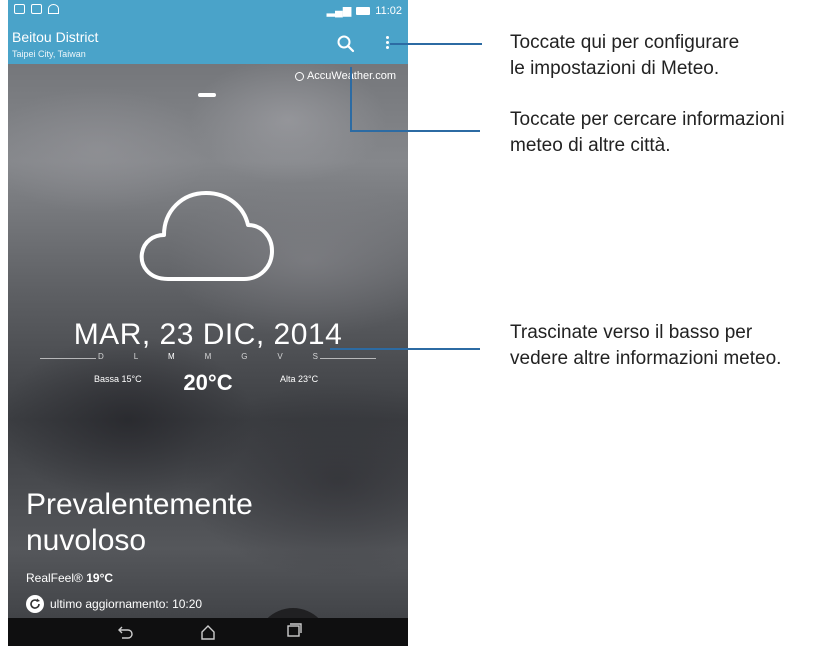  What do you see at coordinates (100, 578) in the screenshot?
I see `realfeel-value: 19°C` at bounding box center [100, 578].